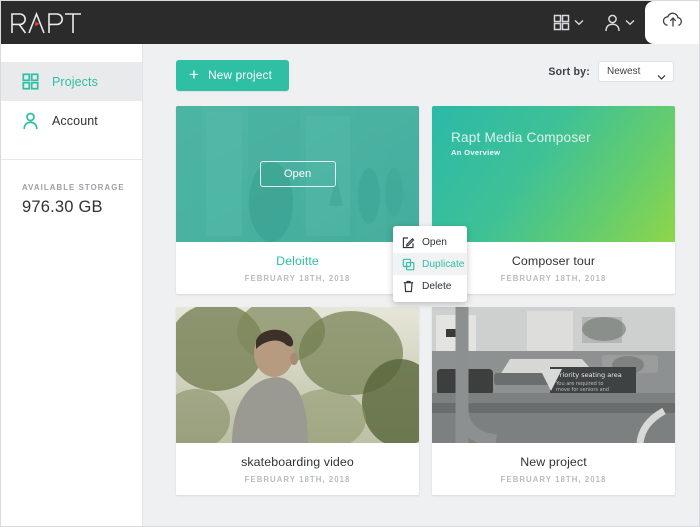 The height and width of the screenshot is (527, 700). Describe the element at coordinates (476, 152) in the screenshot. I see `slide-subtitle: An Overview` at that location.